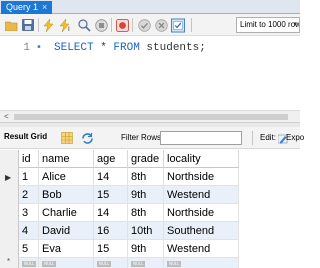  Describe the element at coordinates (29, 195) in the screenshot. I see `cell-id: 2` at that location.